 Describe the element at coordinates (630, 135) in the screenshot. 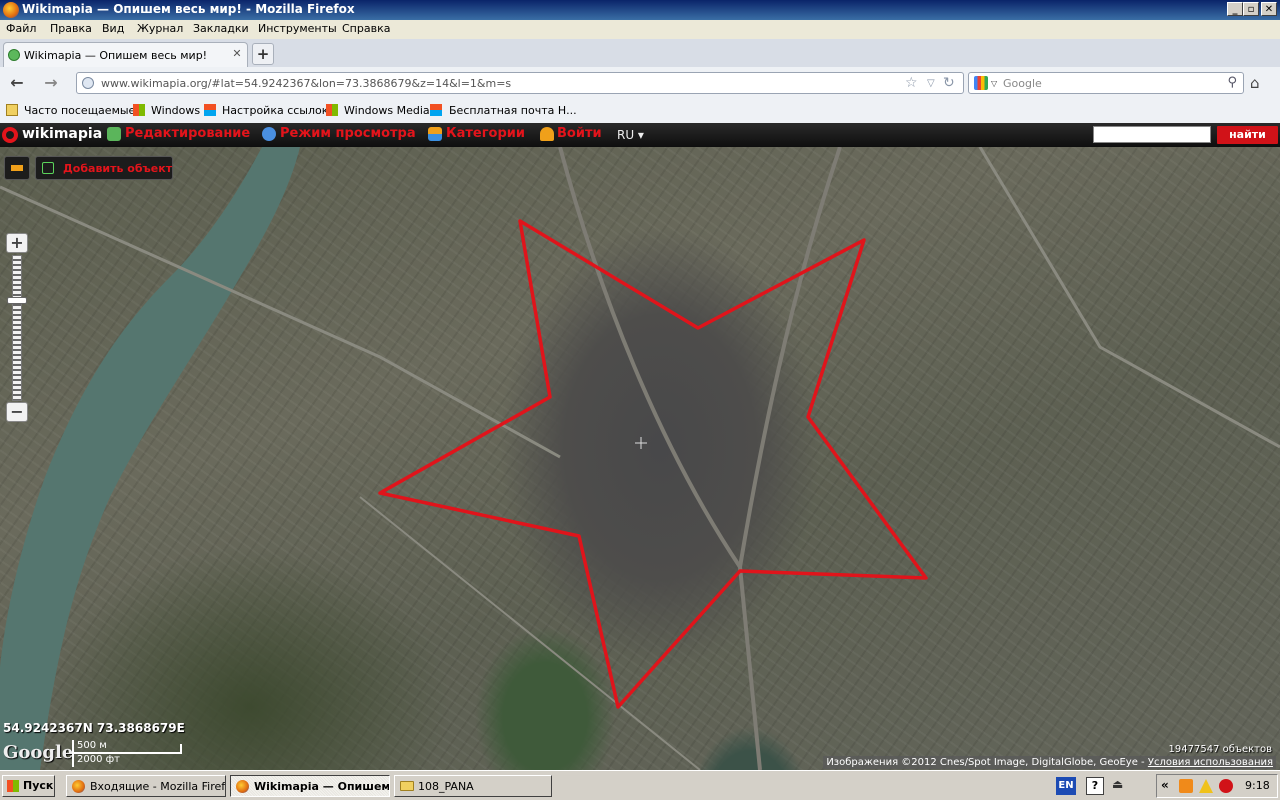

I see `language-selector: RU ▾` at that location.